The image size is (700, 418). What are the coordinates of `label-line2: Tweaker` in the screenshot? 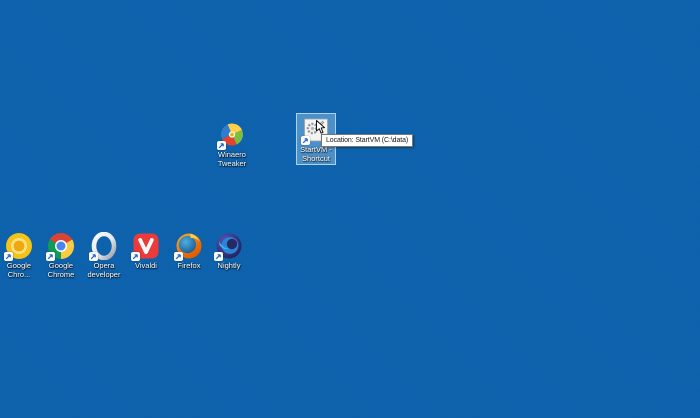 It's located at (232, 163).